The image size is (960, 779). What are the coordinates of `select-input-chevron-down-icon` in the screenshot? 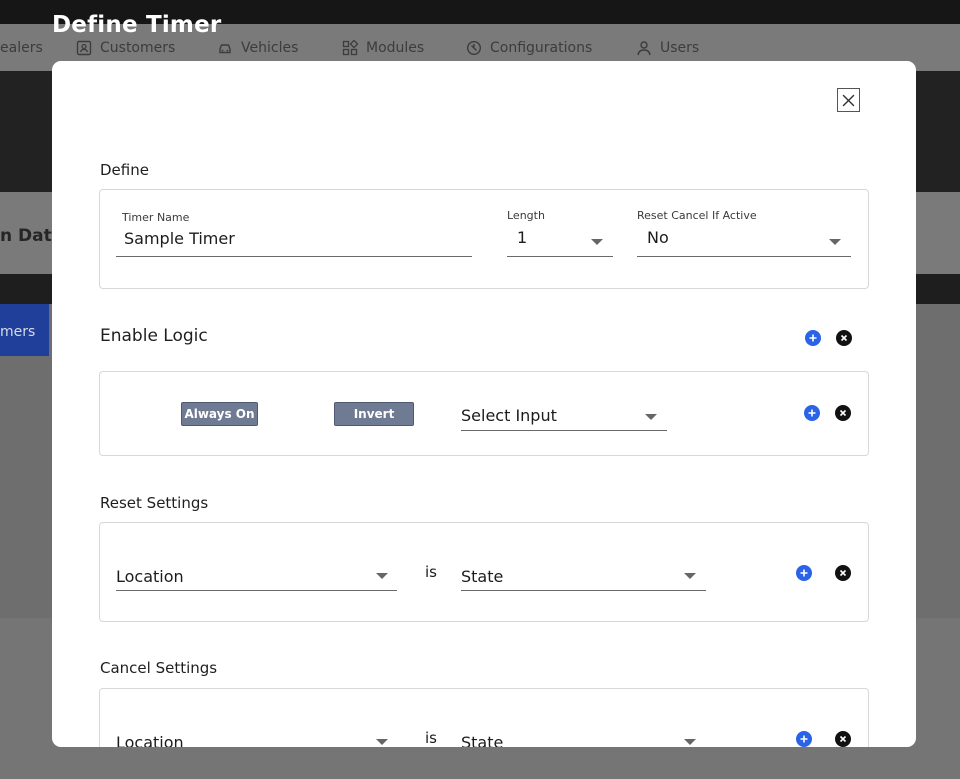 It's located at (651, 417).